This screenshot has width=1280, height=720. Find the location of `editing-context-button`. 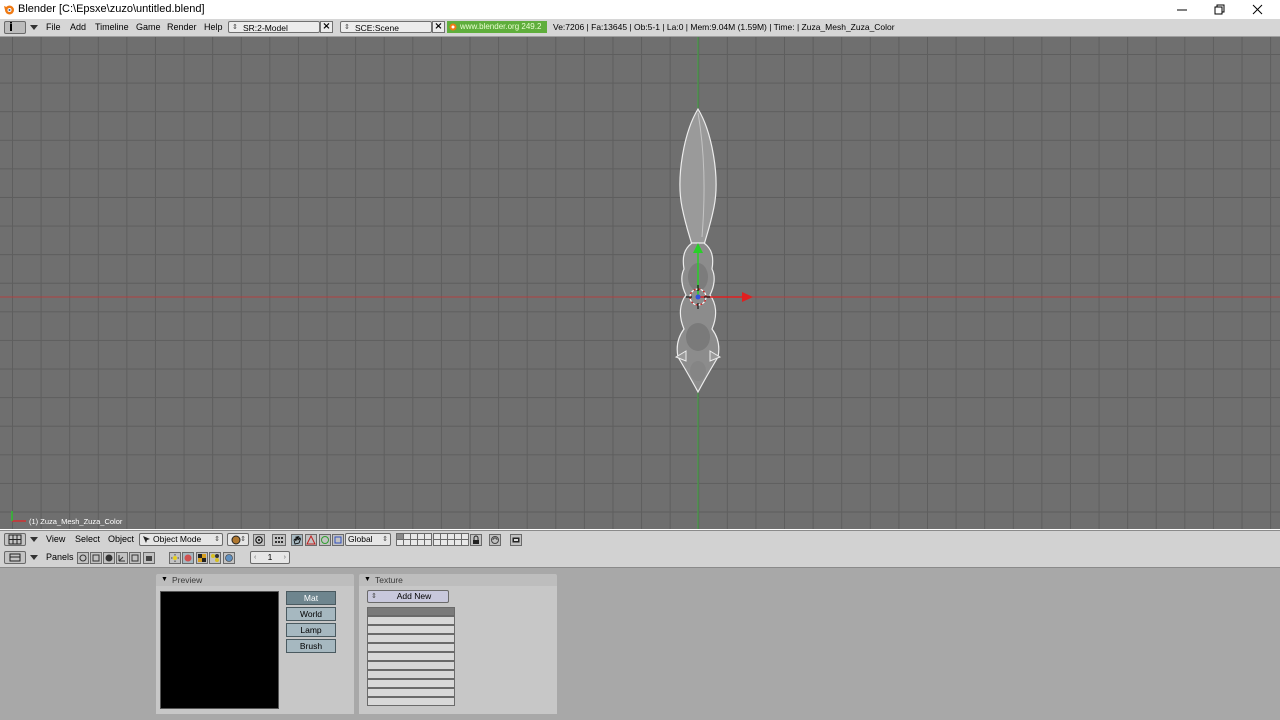

editing-context-button is located at coordinates (135, 558).